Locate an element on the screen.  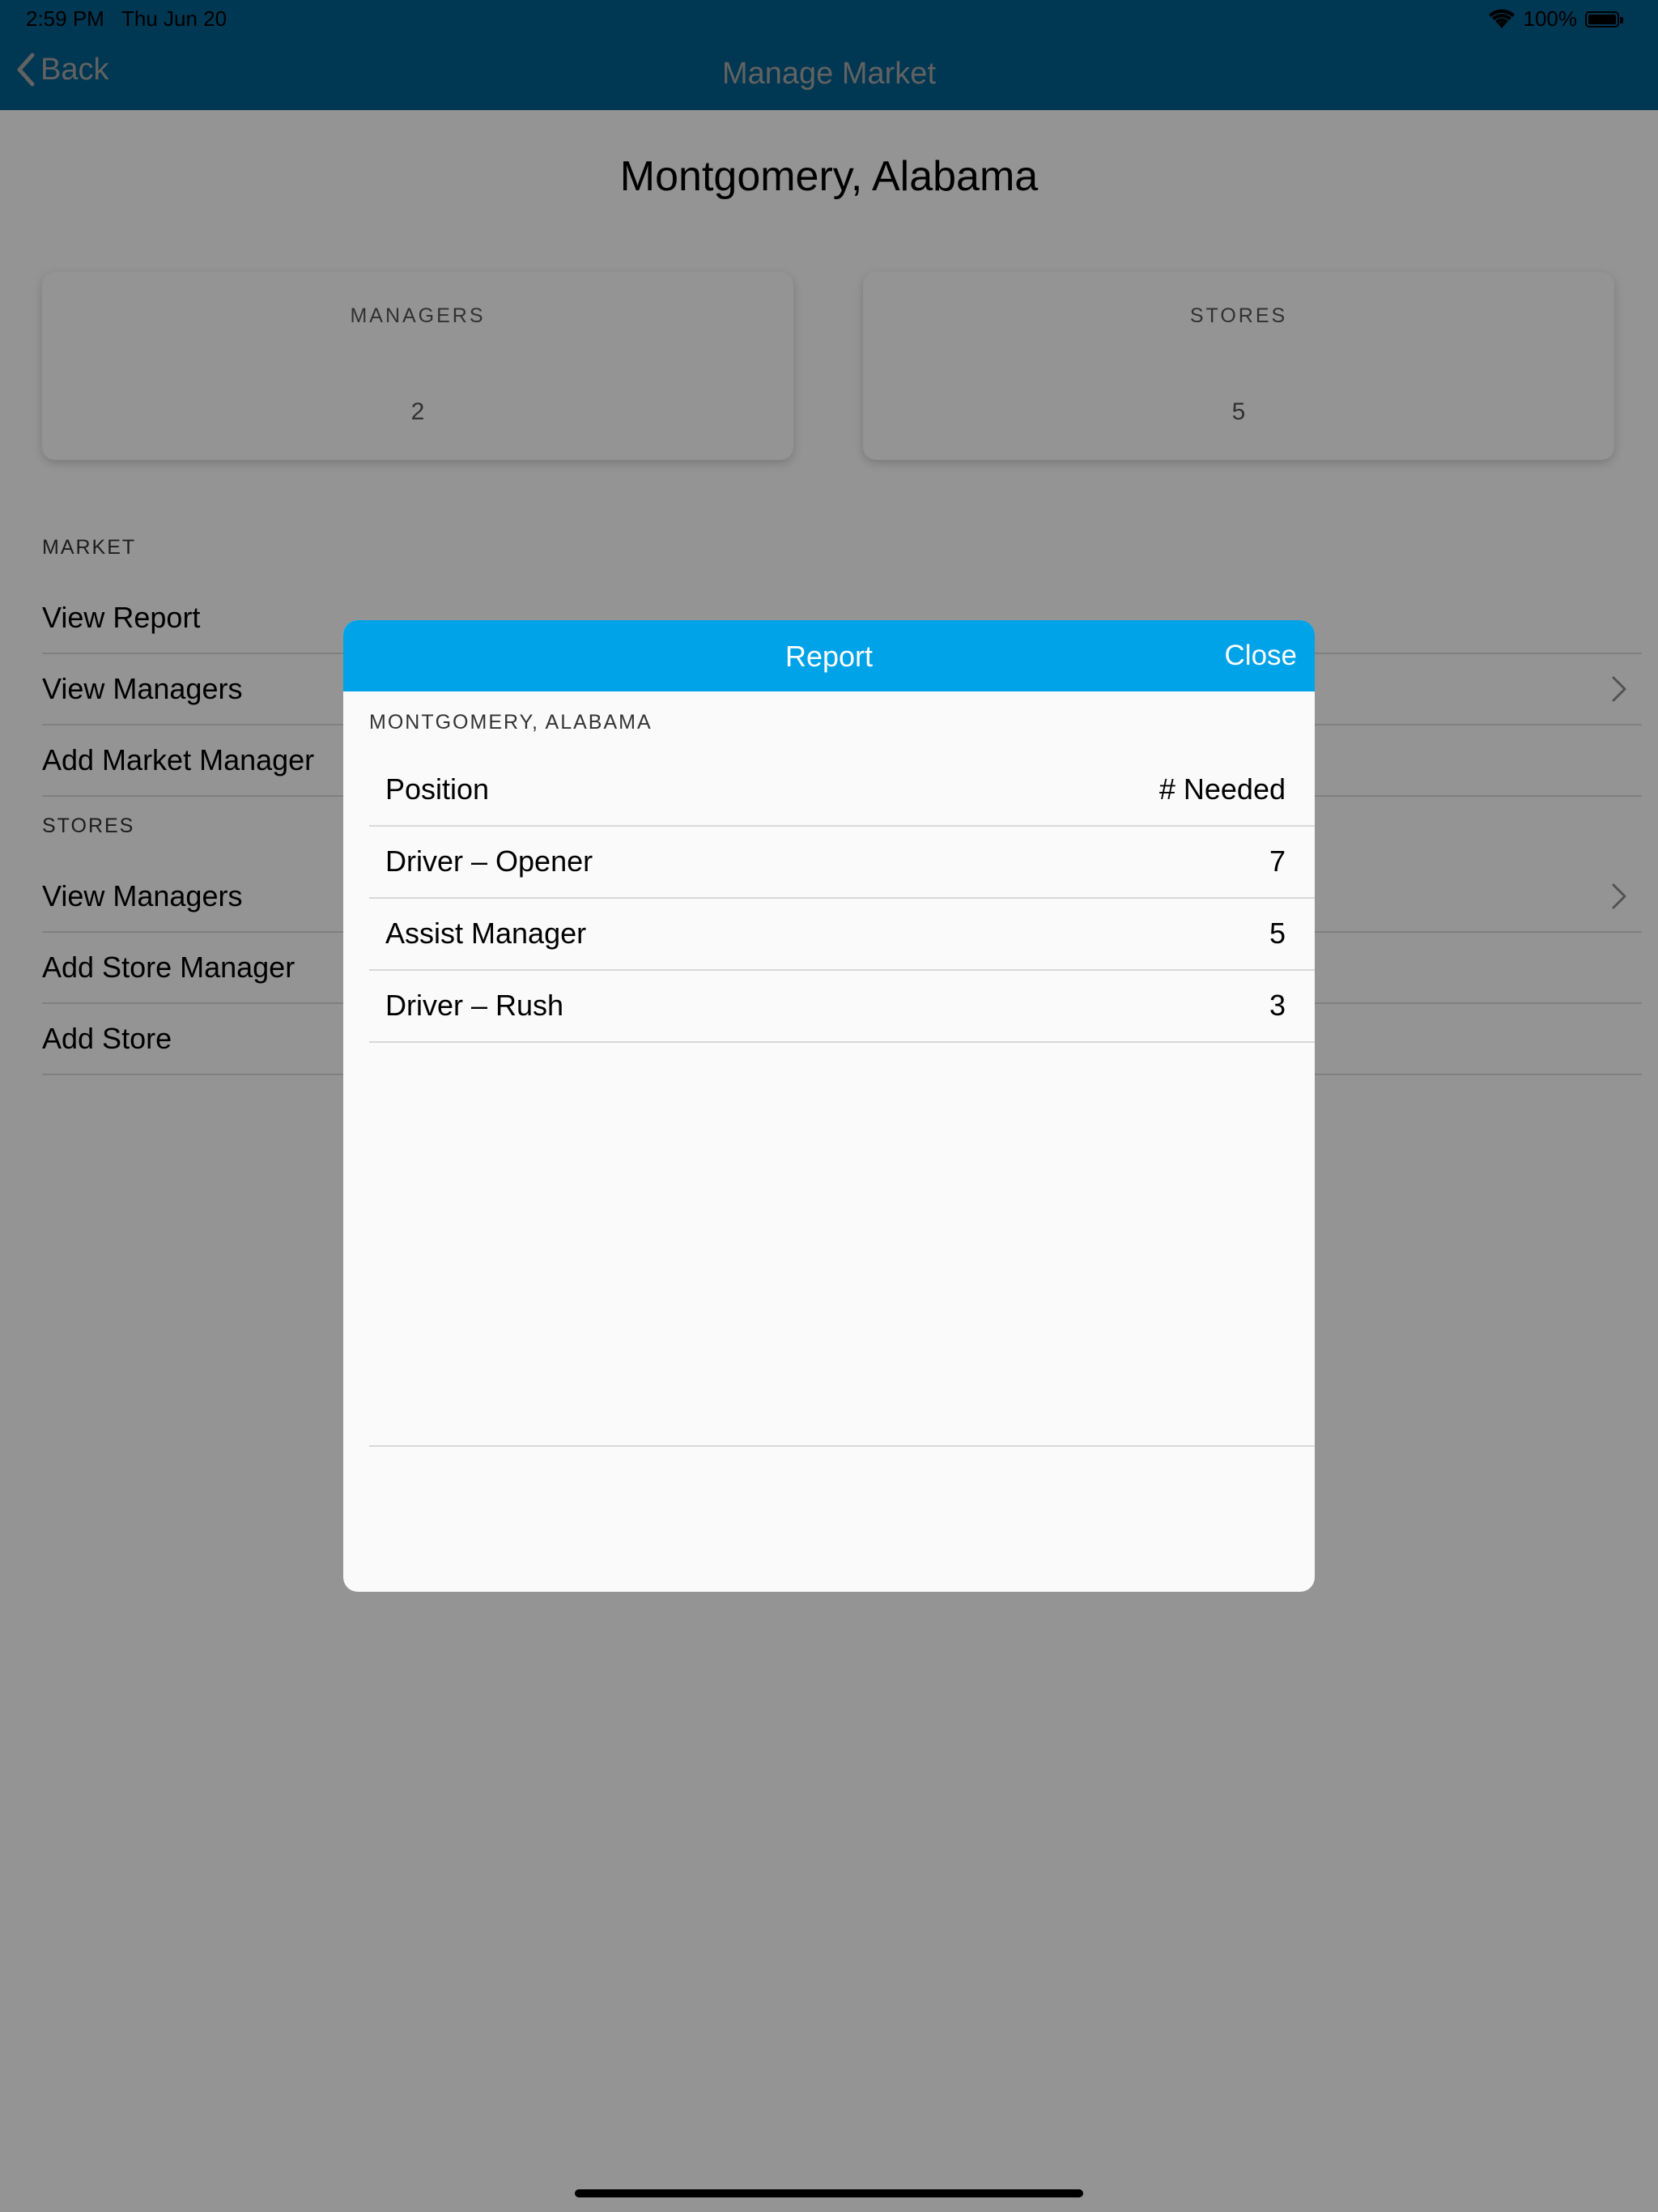
position-cell: Driver – Rush is located at coordinates (474, 1006).